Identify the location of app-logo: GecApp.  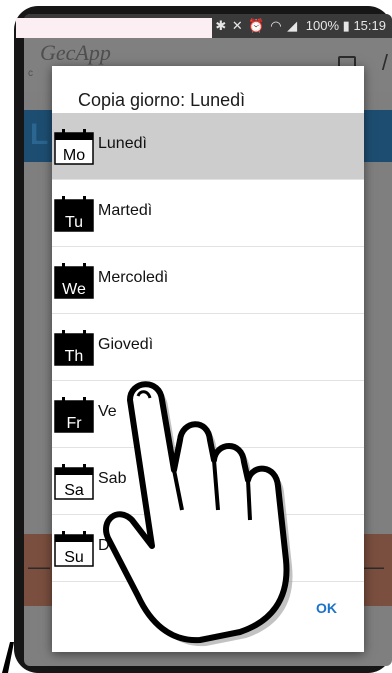
(75, 52).